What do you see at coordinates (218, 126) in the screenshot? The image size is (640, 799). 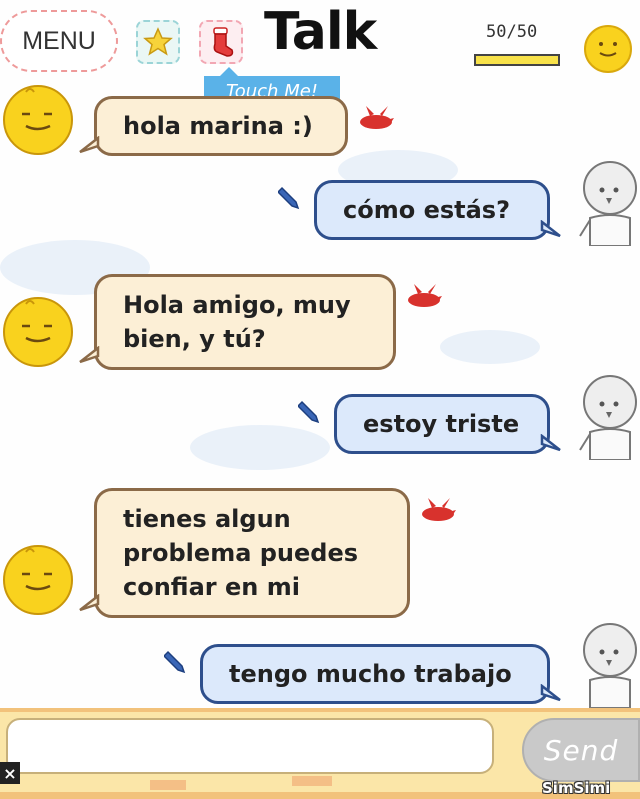 I see `message-text-line: hola marina :)` at bounding box center [218, 126].